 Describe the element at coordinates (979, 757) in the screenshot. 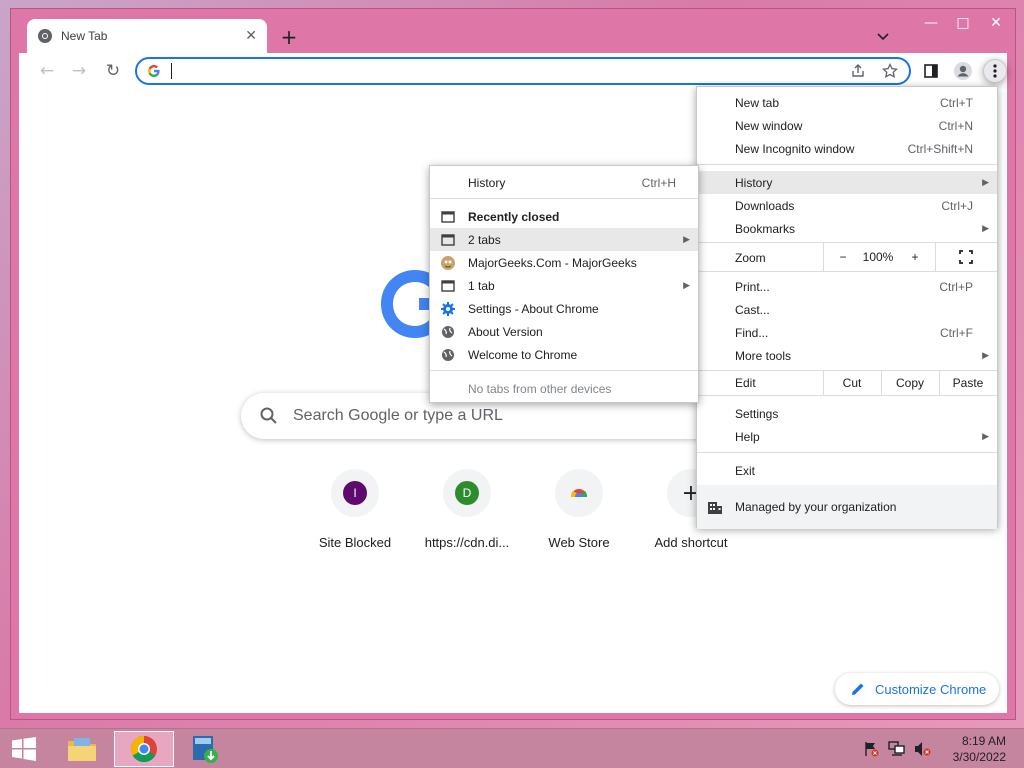

I see `clock-date: 3/30/2022` at that location.